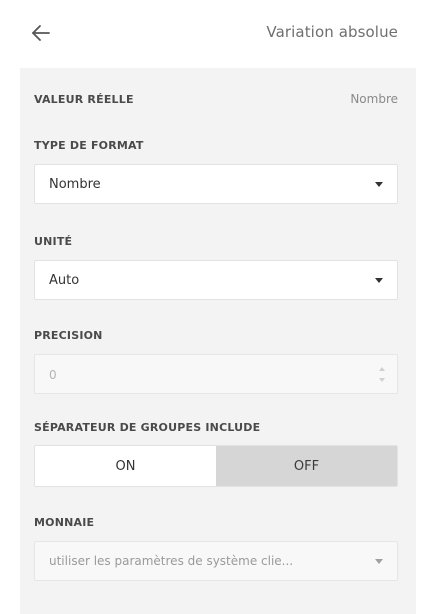  Describe the element at coordinates (125, 466) in the screenshot. I see `toggle-on-button: ON` at that location.